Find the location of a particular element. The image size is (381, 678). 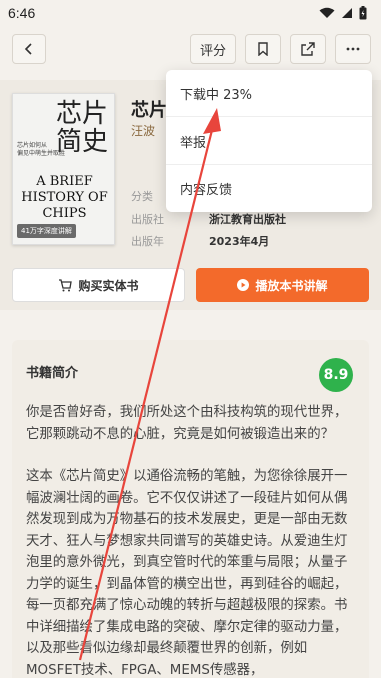

more-button is located at coordinates (353, 49).